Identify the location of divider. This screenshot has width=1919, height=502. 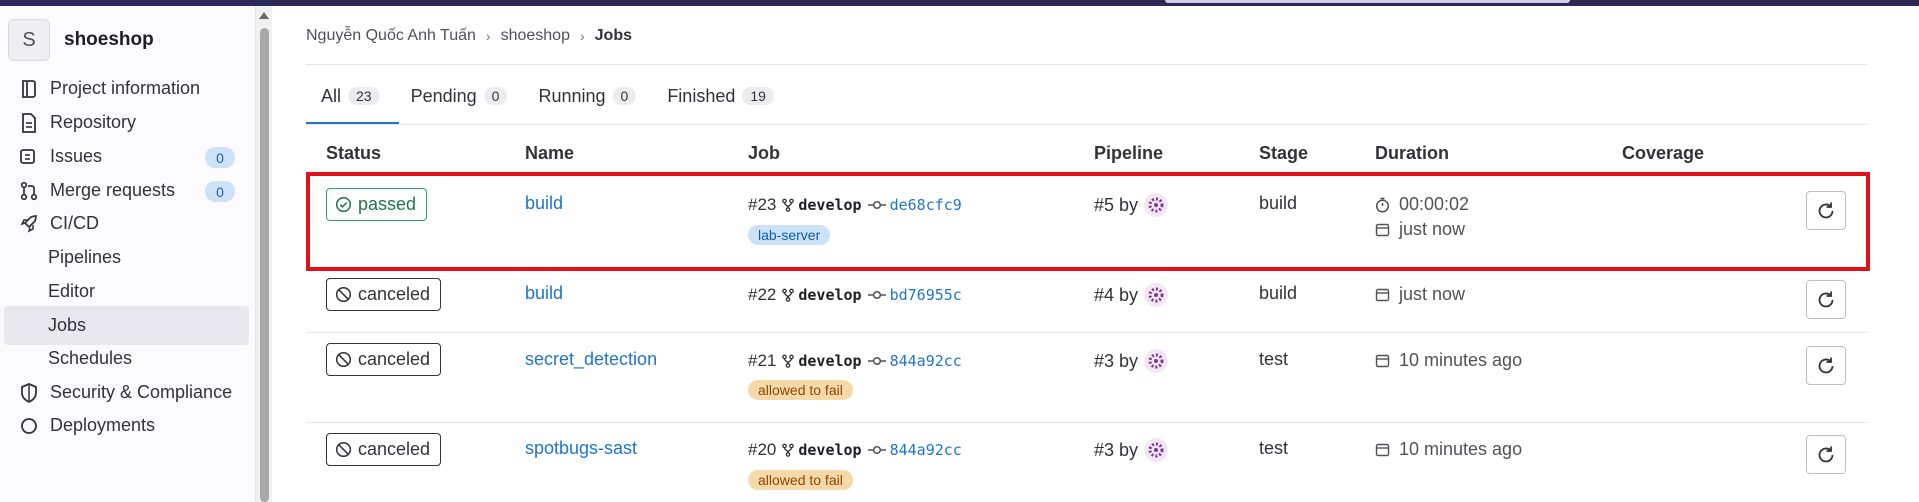
(1086, 124).